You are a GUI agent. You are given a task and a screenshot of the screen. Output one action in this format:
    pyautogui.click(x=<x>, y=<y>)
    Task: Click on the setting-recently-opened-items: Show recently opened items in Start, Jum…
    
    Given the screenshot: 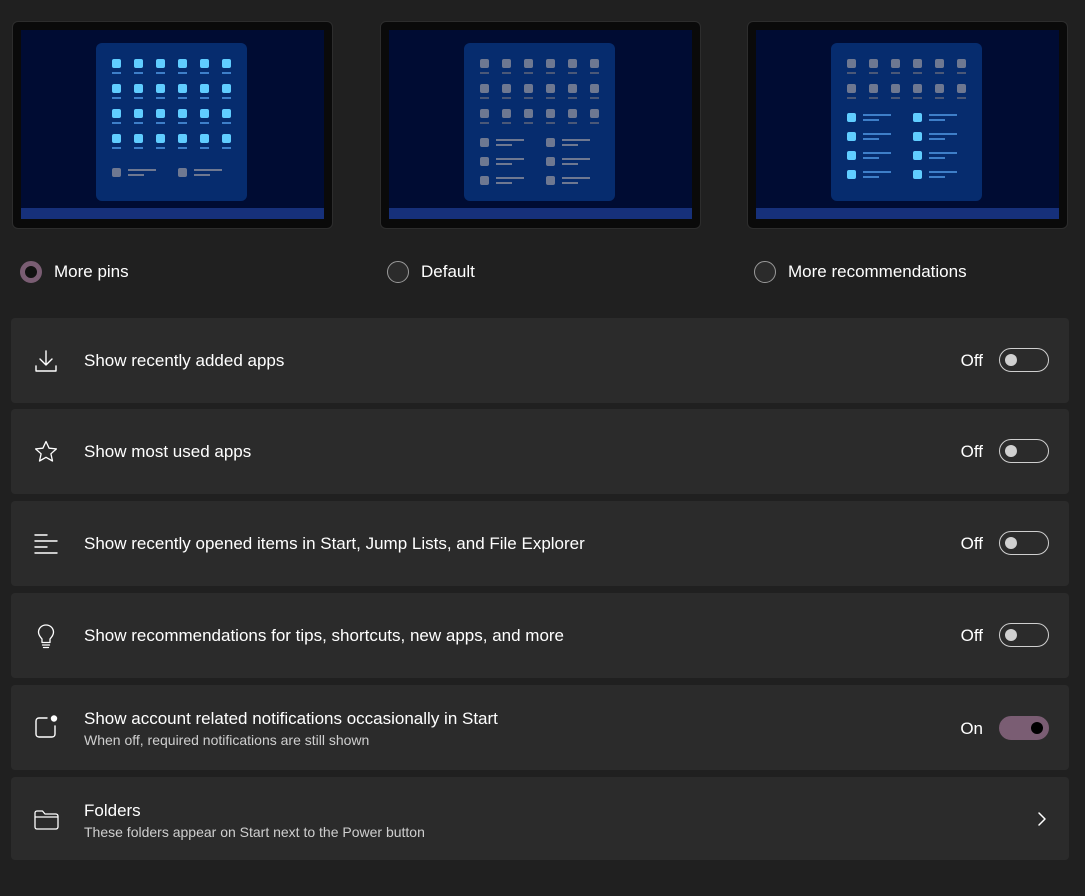 What is the action you would take?
    pyautogui.click(x=540, y=543)
    